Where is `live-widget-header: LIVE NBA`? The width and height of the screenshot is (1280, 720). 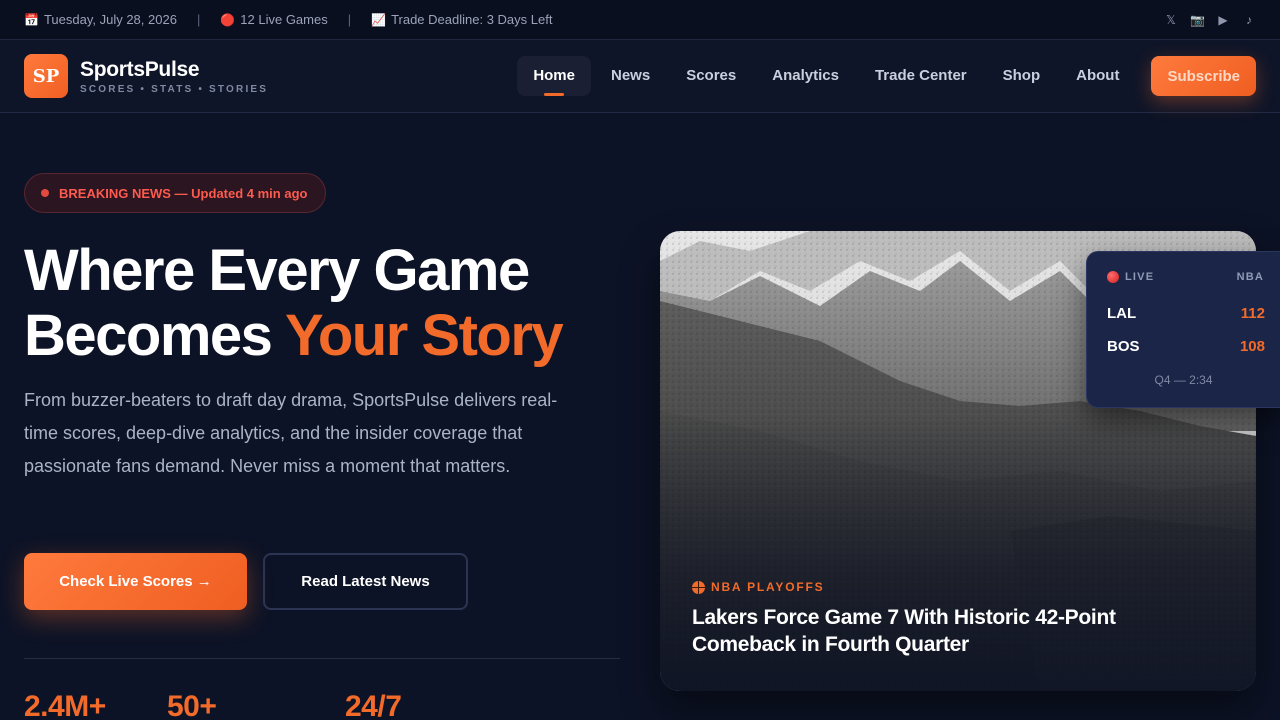
live-widget-header: LIVE NBA is located at coordinates (1185, 277).